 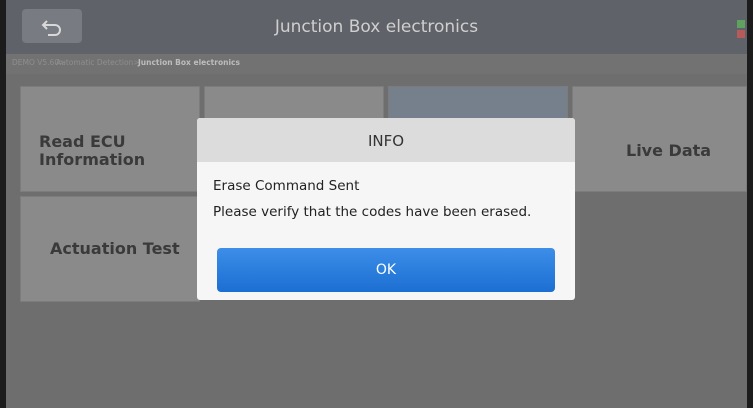 What do you see at coordinates (286, 186) in the screenshot?
I see `dialog-message: Erase Command Sent` at bounding box center [286, 186].